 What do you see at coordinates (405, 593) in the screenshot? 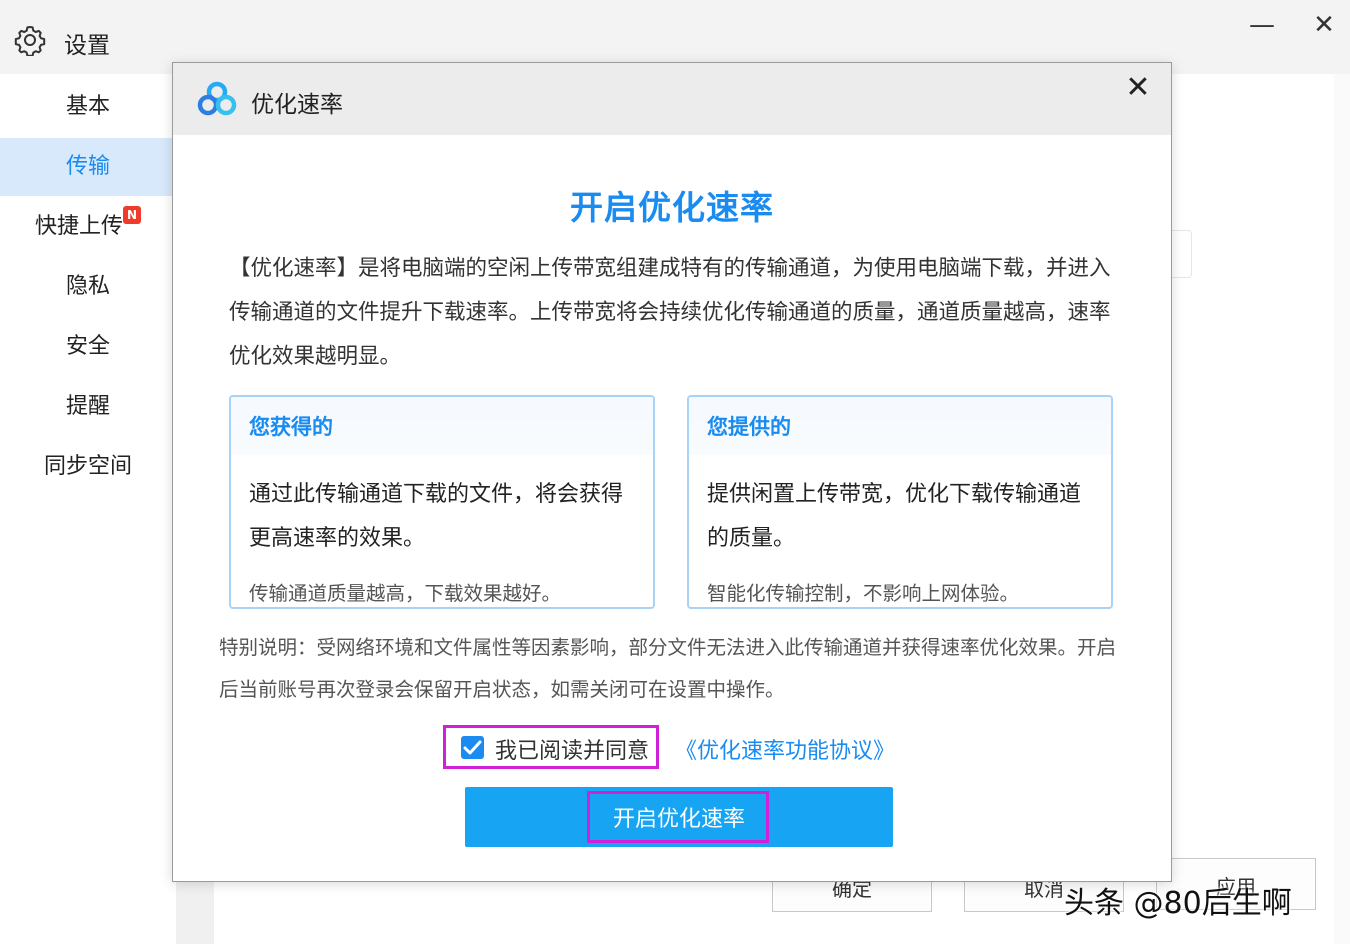
I see `card-note: 传输通道质量越高，下载效果越好。` at bounding box center [405, 593].